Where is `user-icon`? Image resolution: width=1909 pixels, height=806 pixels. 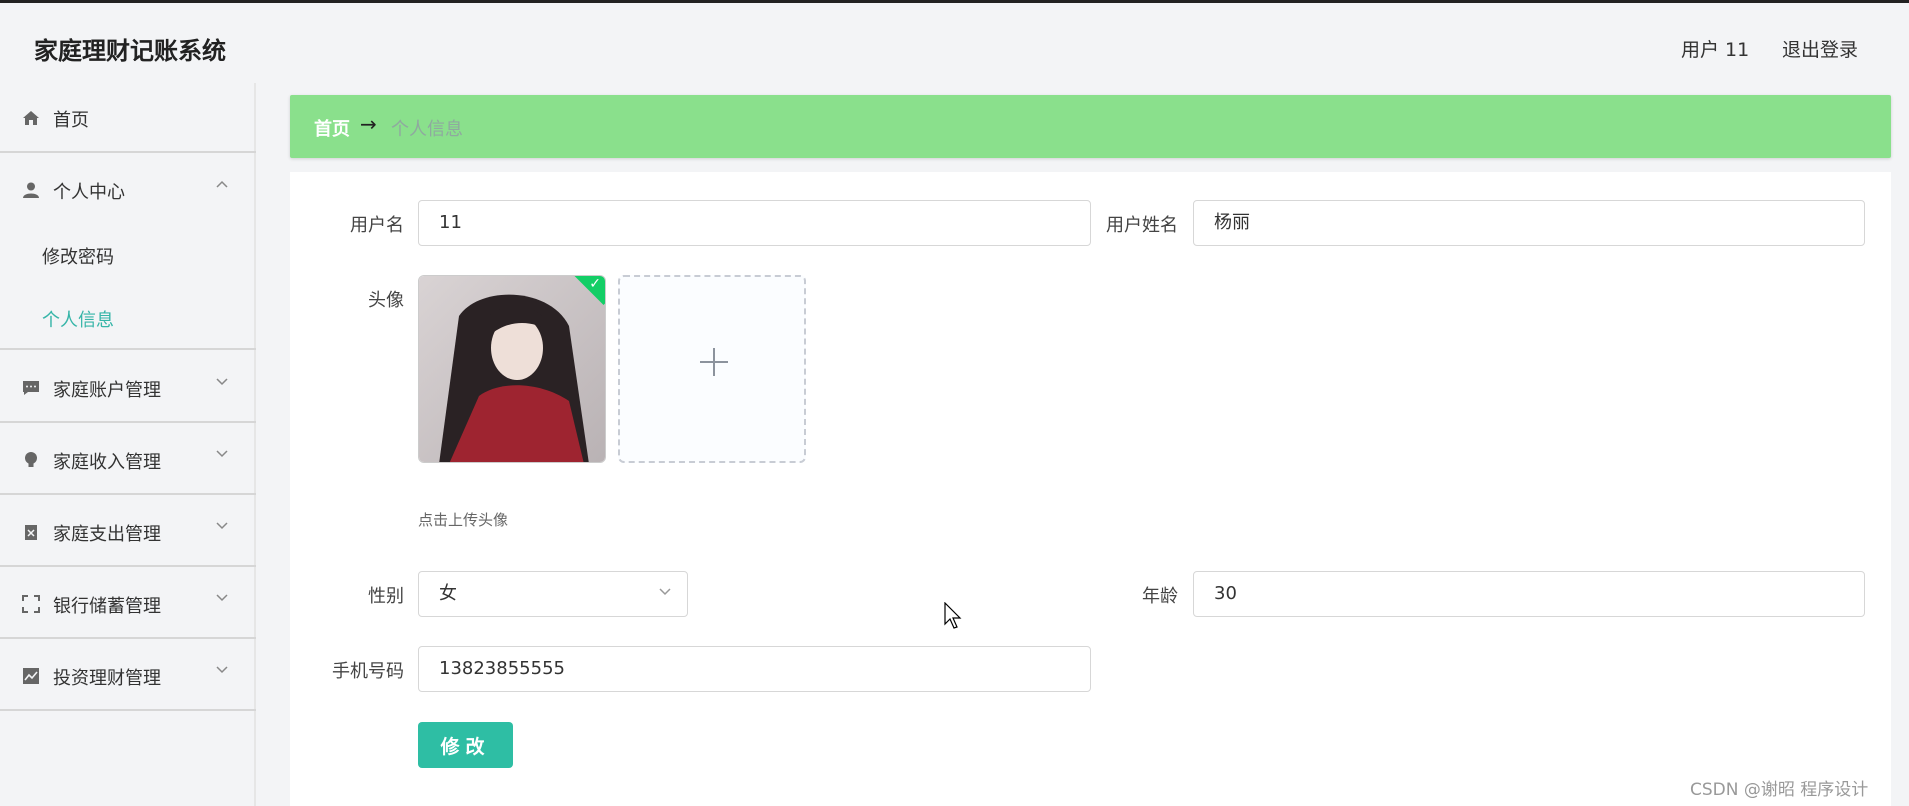 user-icon is located at coordinates (31, 190).